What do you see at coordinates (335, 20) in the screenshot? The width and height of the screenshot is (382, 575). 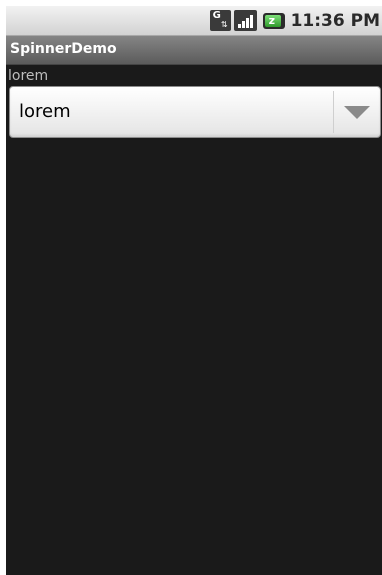 I see `status-time: 11:36 PM` at bounding box center [335, 20].